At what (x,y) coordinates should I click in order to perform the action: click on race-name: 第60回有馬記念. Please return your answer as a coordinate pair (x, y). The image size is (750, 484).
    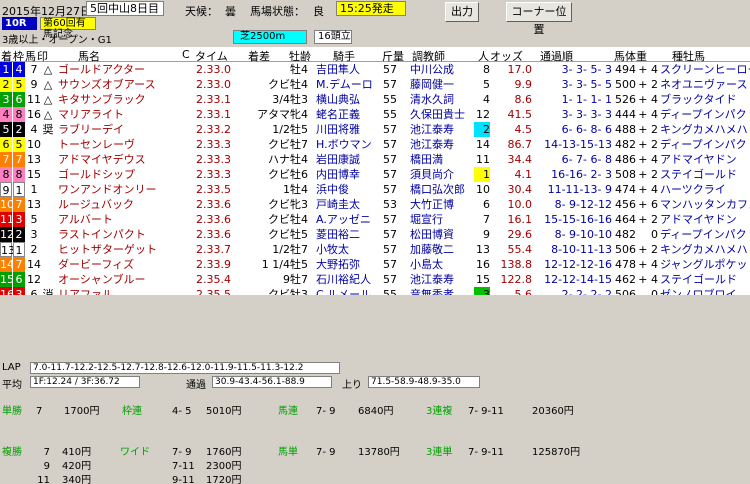
    Looking at the image, I should click on (68, 28).